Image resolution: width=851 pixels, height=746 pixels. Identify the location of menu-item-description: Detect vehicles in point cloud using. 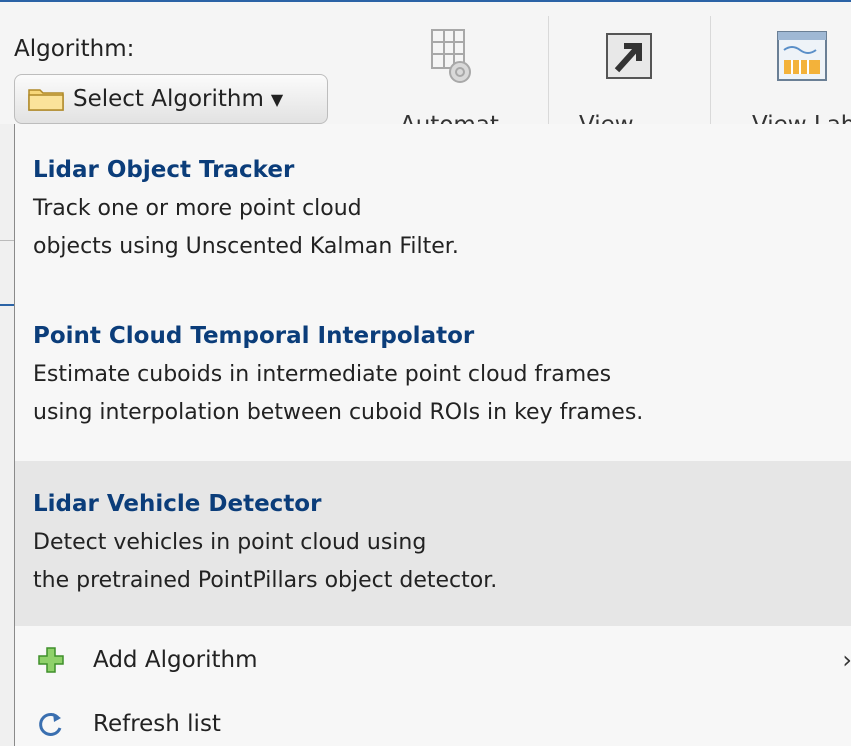
(230, 542).